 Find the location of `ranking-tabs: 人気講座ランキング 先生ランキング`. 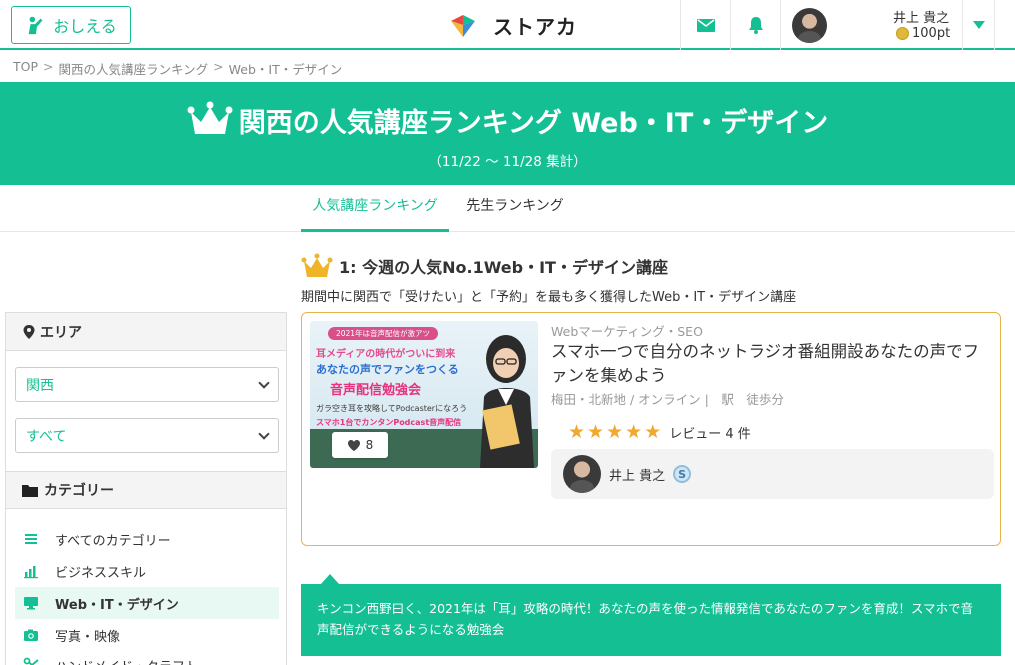

ranking-tabs: 人気講座ランキング 先生ランキング is located at coordinates (507, 208).